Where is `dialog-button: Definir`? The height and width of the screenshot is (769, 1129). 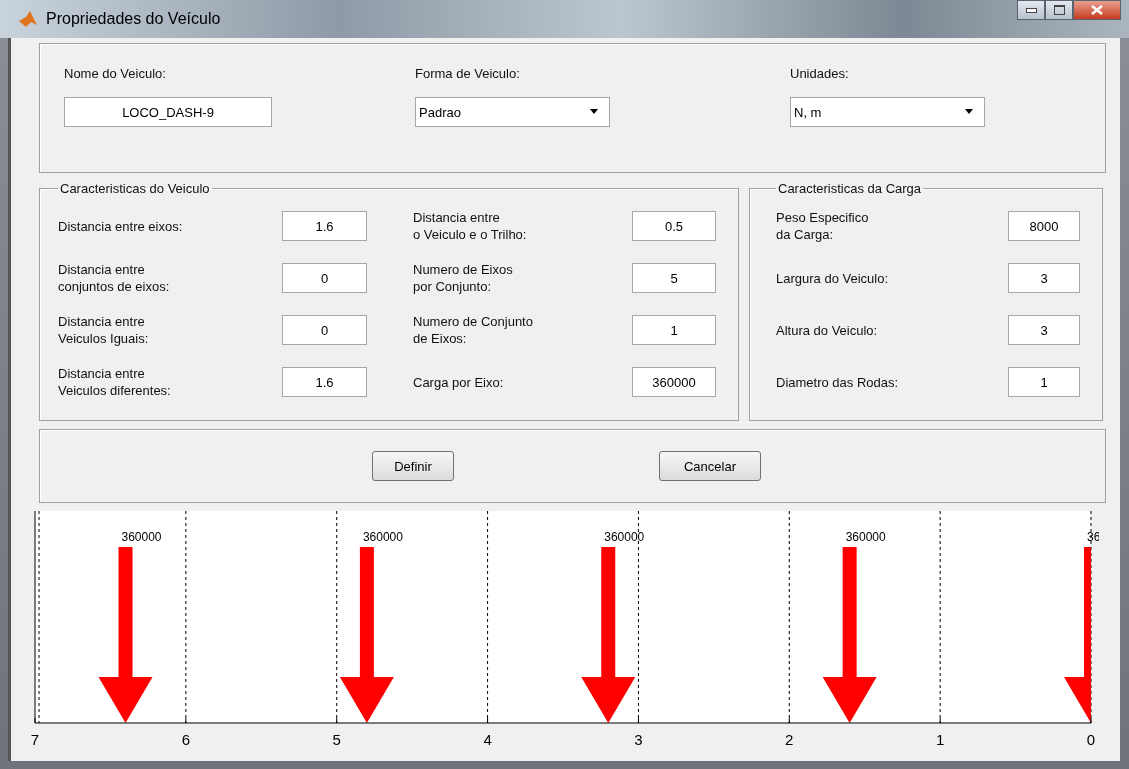
dialog-button: Definir is located at coordinates (413, 466).